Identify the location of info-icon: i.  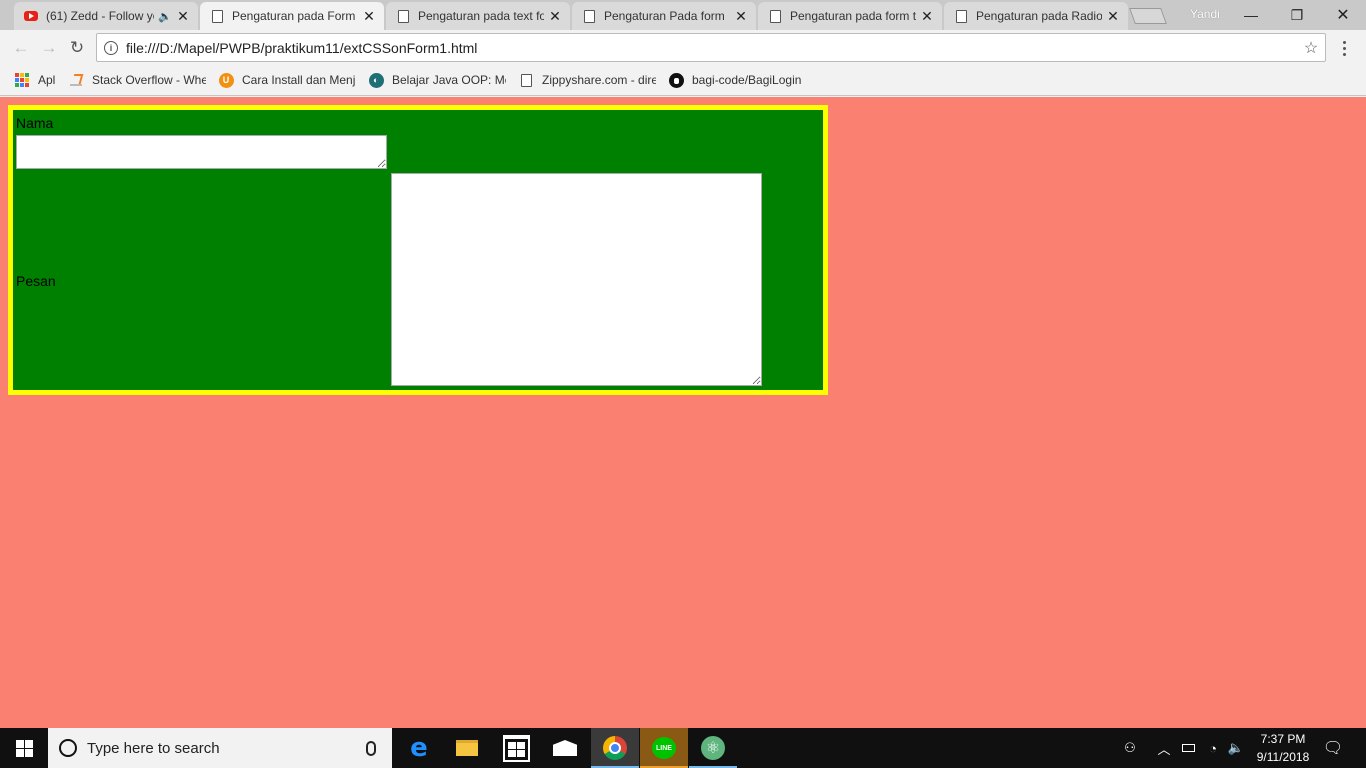
(111, 47).